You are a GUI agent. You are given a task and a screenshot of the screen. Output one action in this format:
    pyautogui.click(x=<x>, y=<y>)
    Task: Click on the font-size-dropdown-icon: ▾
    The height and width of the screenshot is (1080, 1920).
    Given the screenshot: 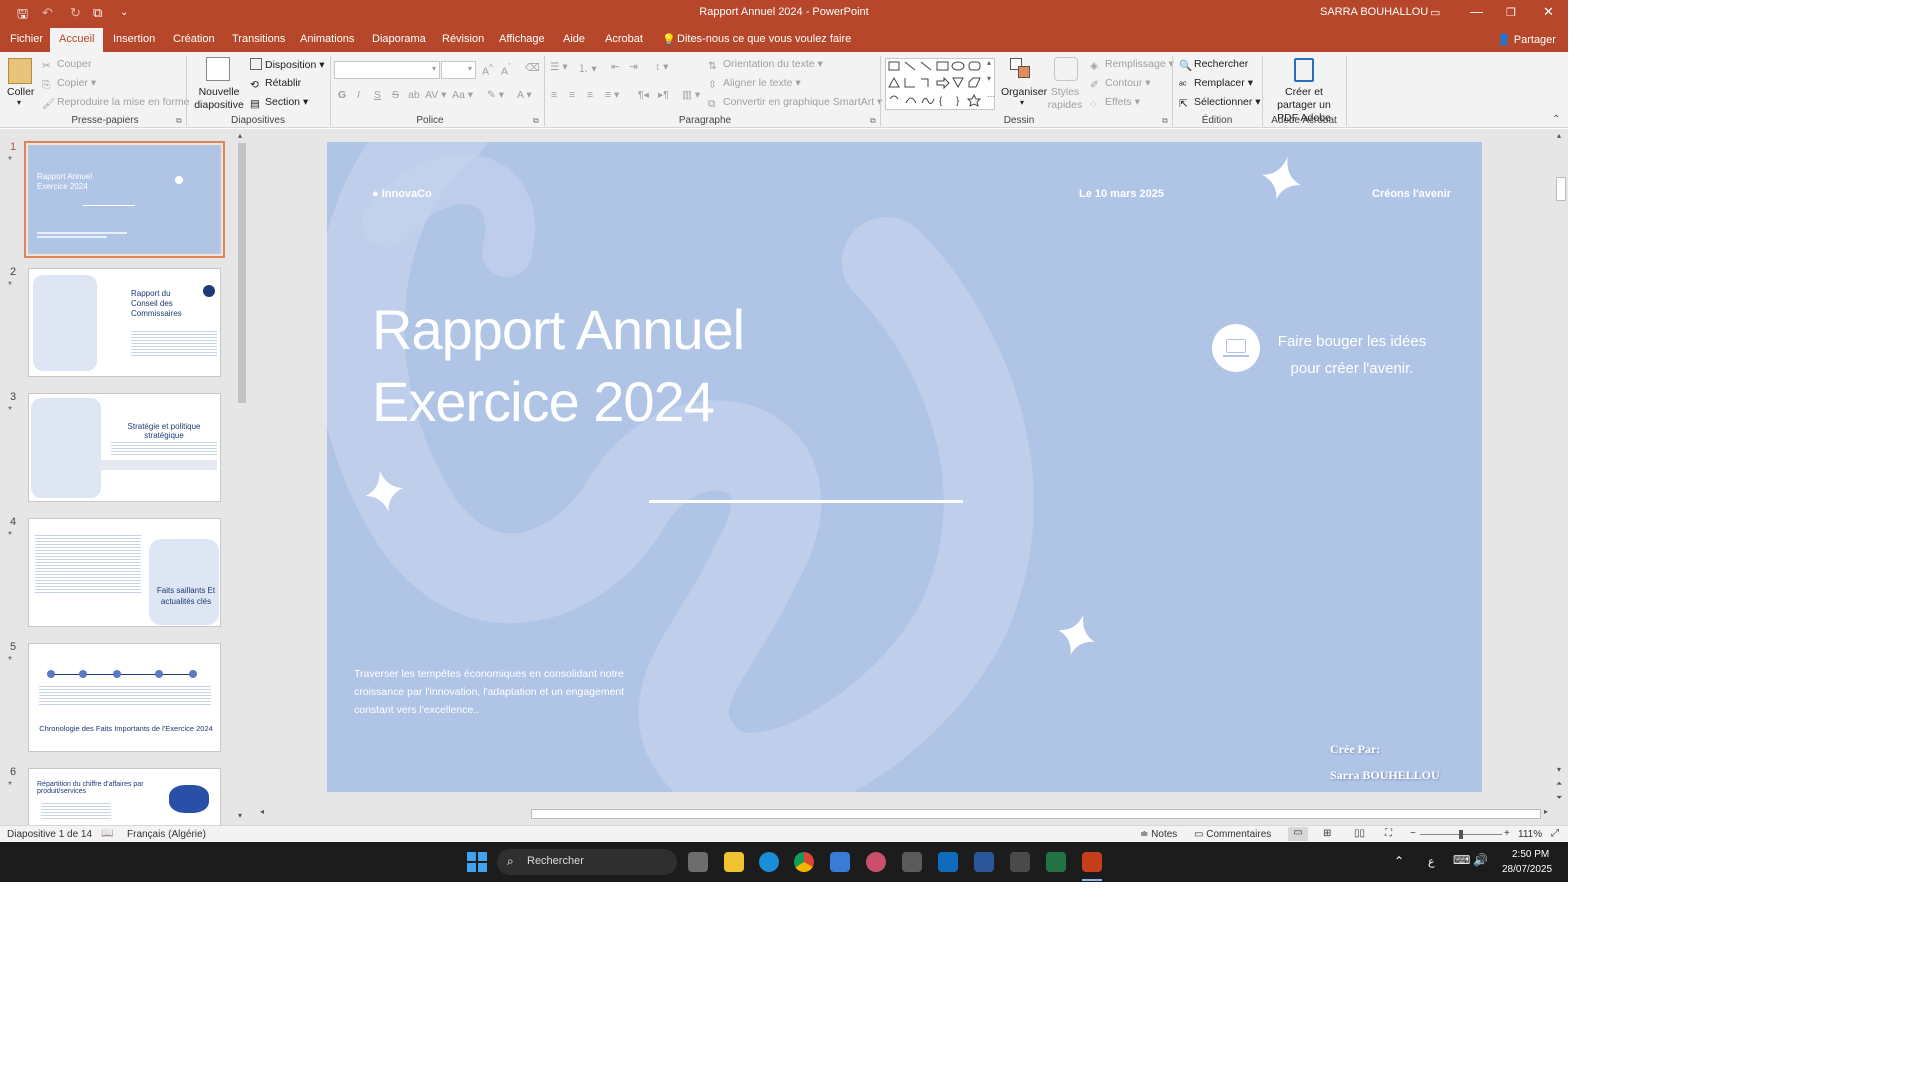 What is the action you would take?
    pyautogui.click(x=470, y=68)
    